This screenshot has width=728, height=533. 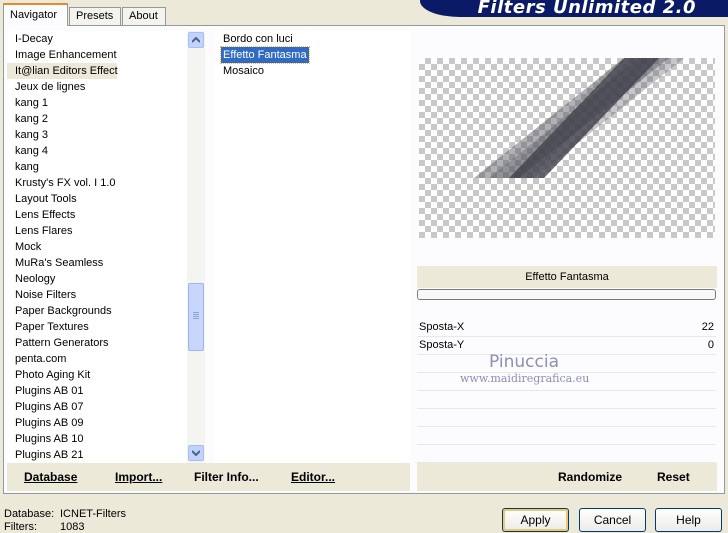 I want to click on parameter-list: Sposta-X 22 Sposta-Y 0, so click(x=566, y=391).